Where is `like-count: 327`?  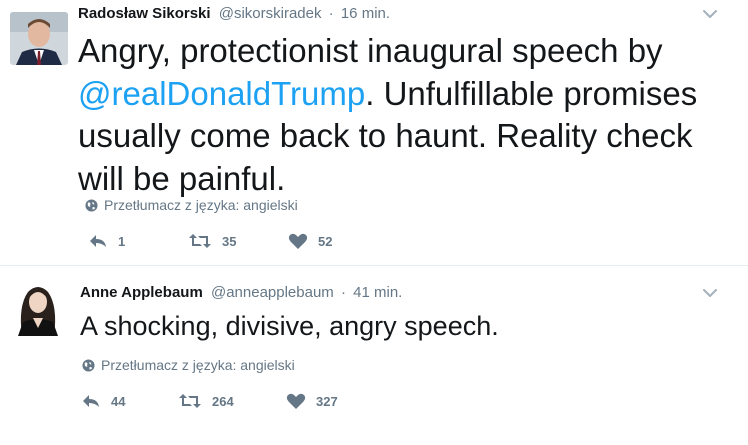 like-count: 327 is located at coordinates (327, 401).